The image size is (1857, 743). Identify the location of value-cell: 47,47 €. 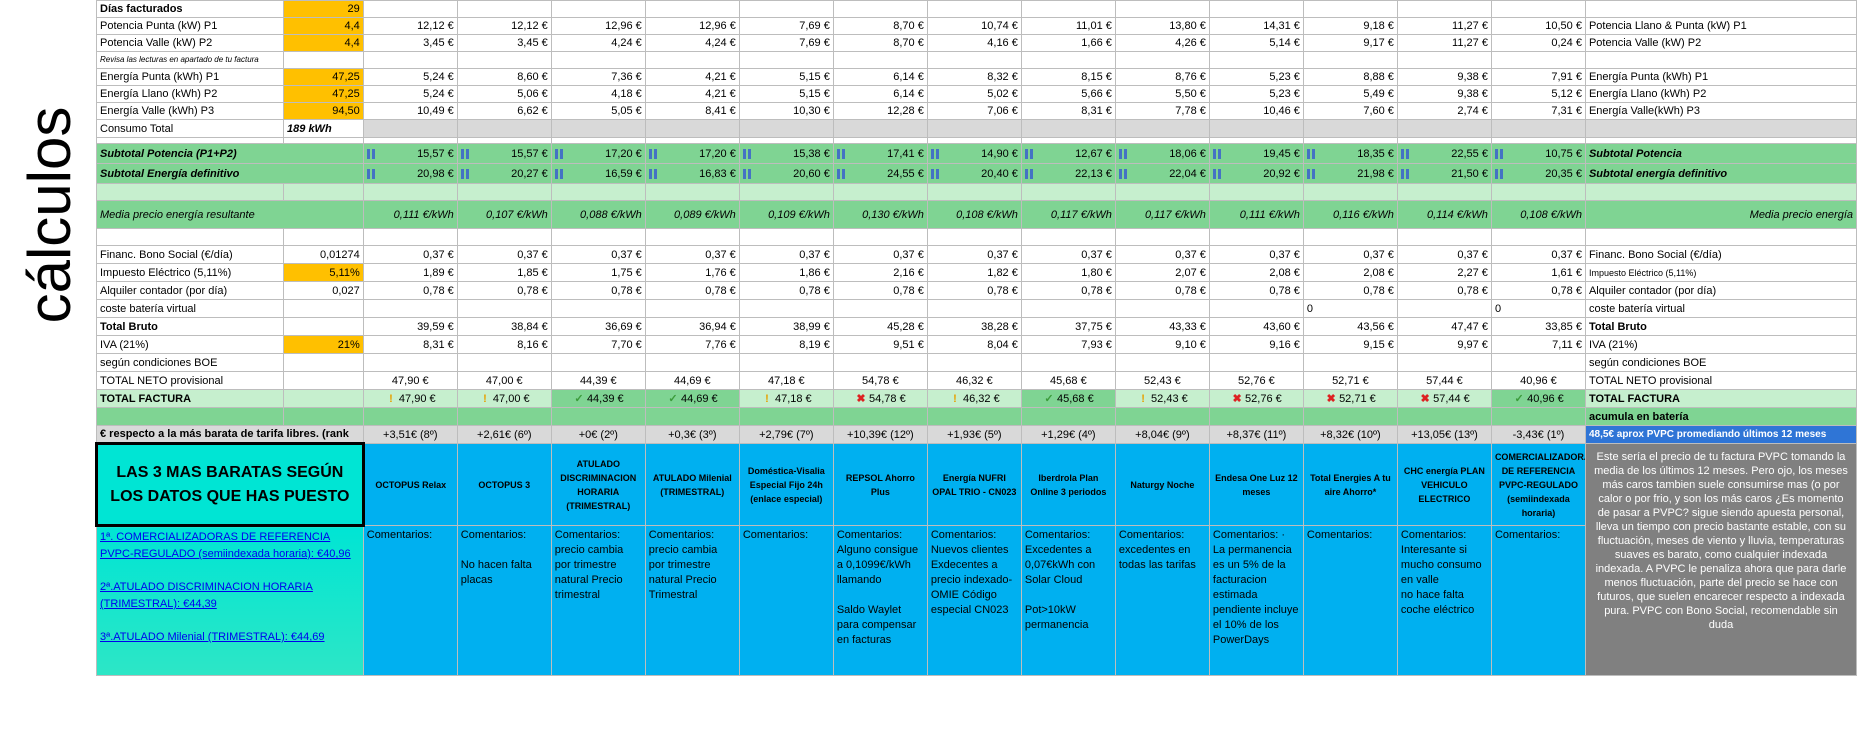
(1444, 326).